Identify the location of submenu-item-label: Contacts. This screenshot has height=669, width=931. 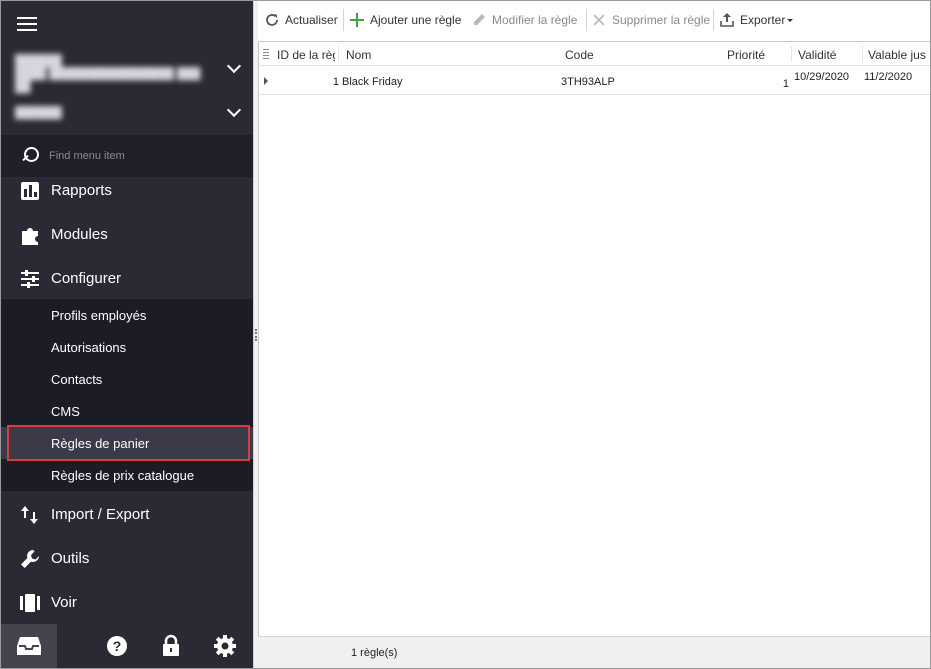
(77, 379).